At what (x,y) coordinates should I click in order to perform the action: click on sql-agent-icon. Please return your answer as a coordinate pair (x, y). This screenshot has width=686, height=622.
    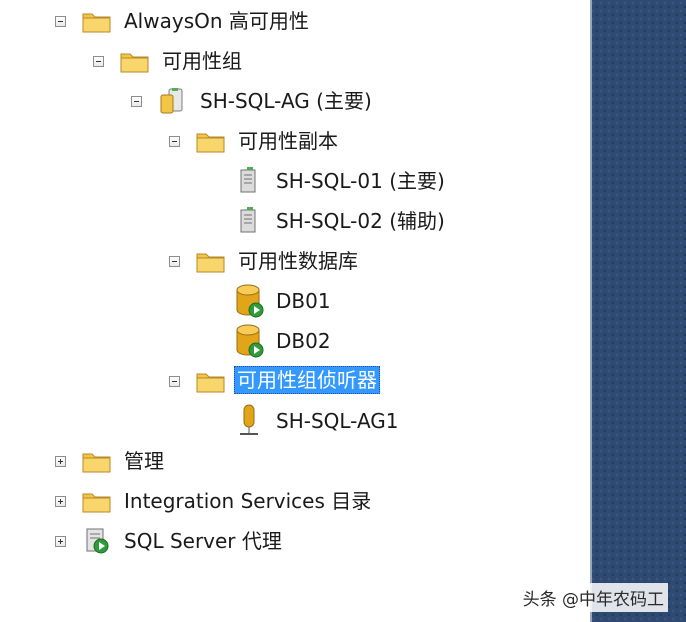
    Looking at the image, I should click on (97, 541).